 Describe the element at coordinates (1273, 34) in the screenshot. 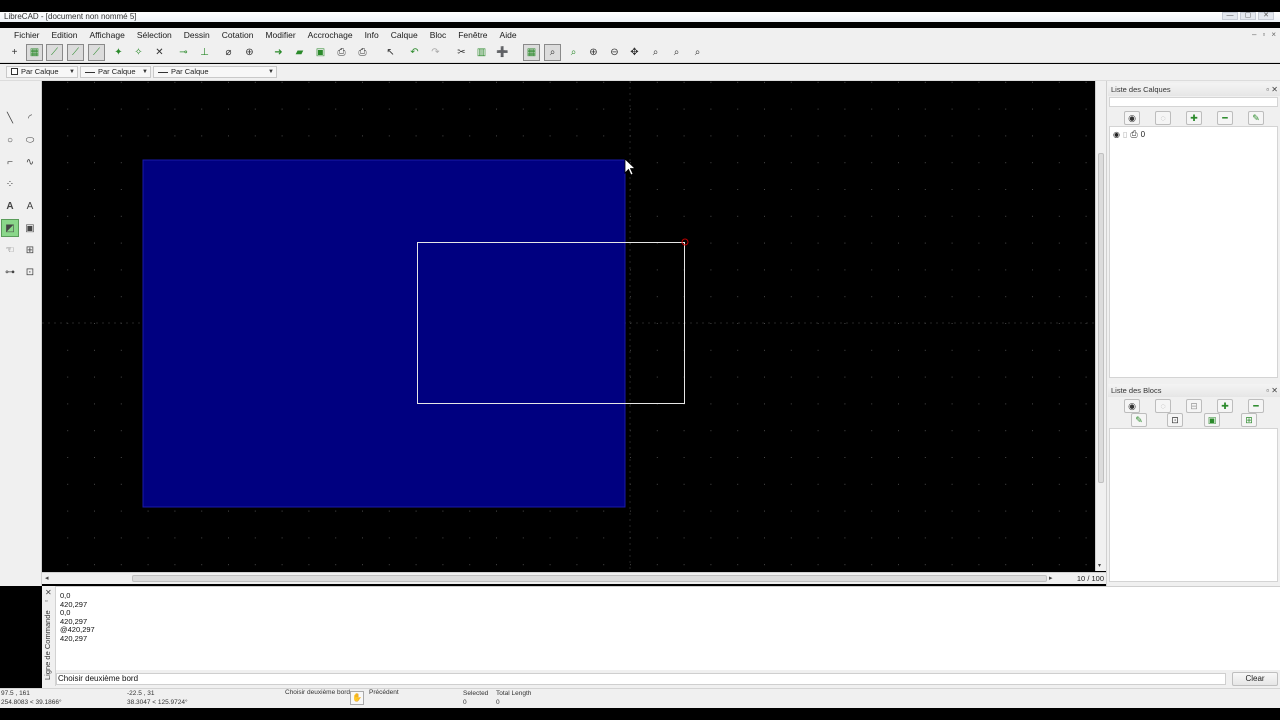

I see `mdi-close-button: ×` at that location.